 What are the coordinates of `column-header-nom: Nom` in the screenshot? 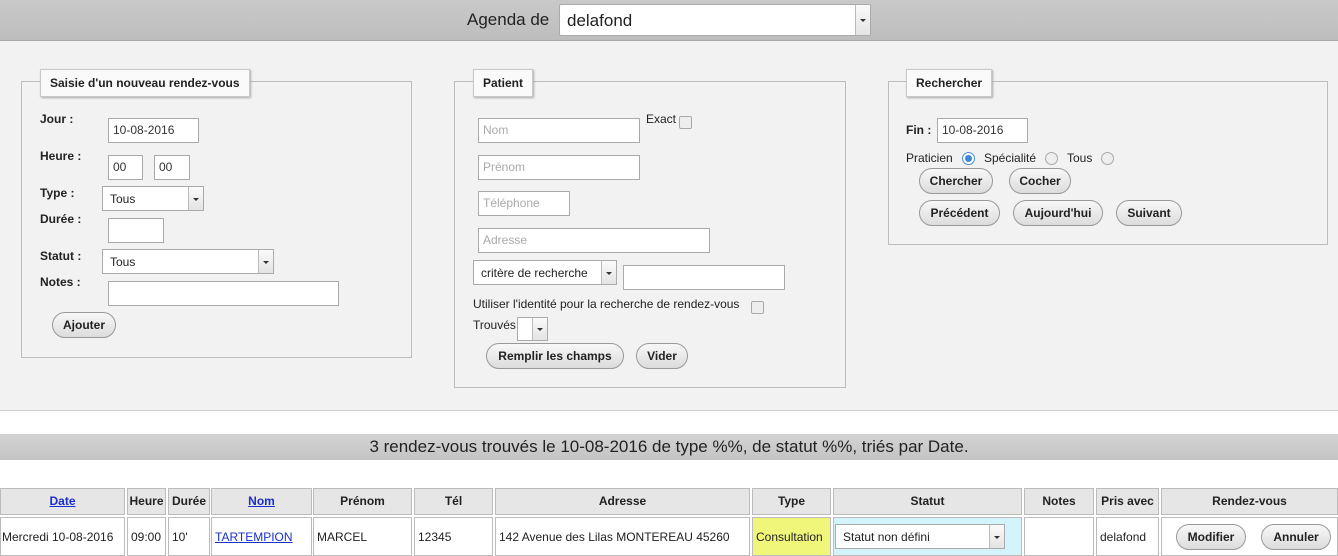 It's located at (261, 501).